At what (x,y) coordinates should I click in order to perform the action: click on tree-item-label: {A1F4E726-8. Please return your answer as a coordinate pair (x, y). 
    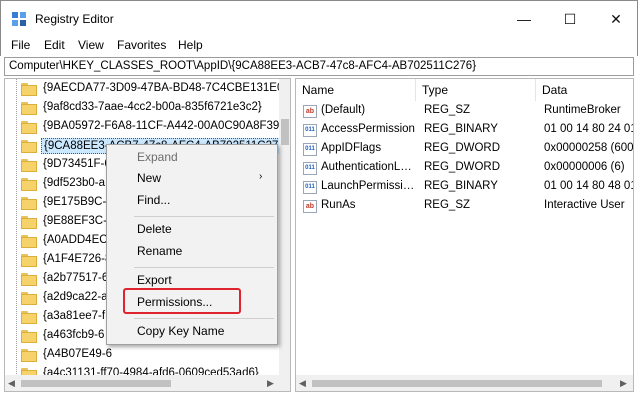
    Looking at the image, I should click on (77, 259).